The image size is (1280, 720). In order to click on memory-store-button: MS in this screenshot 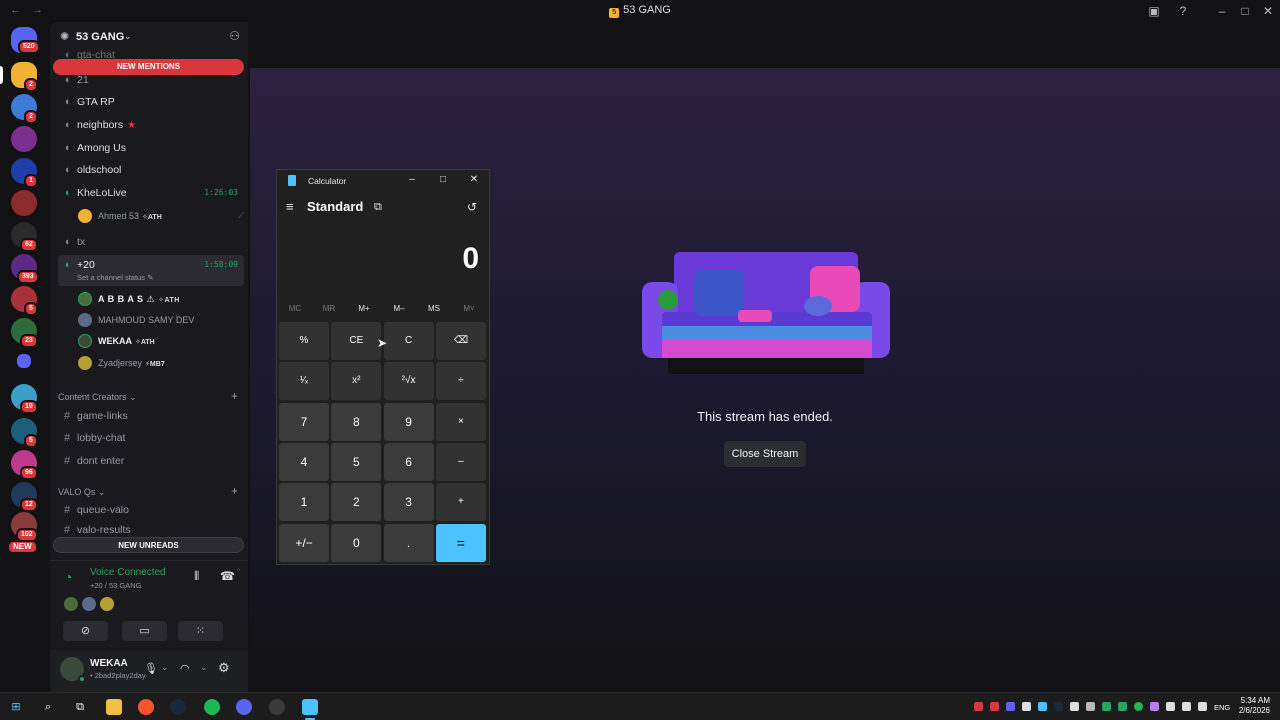, I will do `click(434, 308)`.